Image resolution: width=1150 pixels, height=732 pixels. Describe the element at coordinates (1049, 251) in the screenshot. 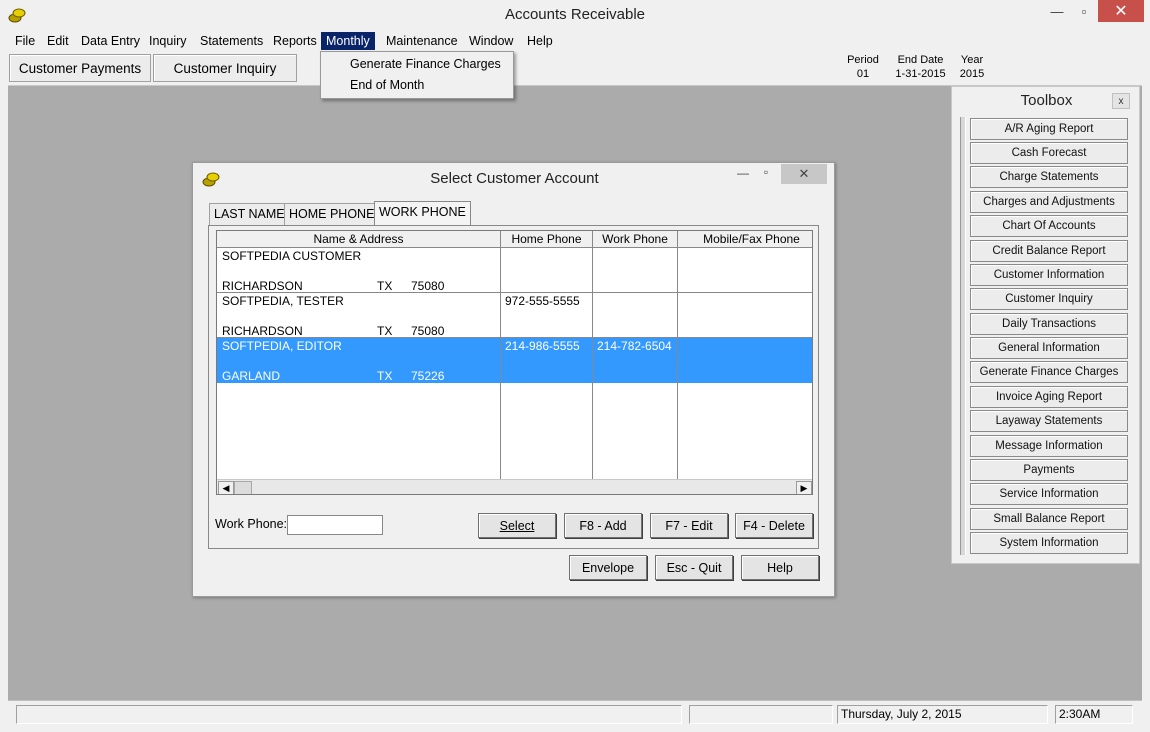

I see `tool-credit-balance-report: Credit Balance Report` at that location.